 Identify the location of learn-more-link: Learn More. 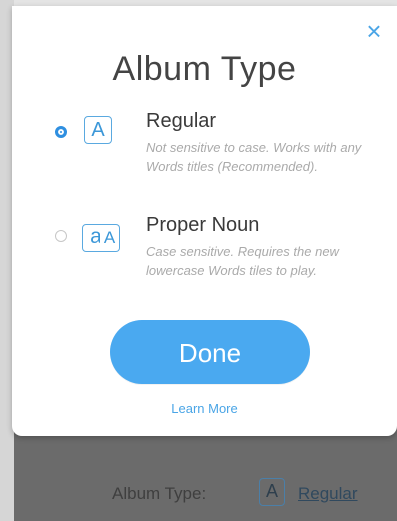
(204, 408).